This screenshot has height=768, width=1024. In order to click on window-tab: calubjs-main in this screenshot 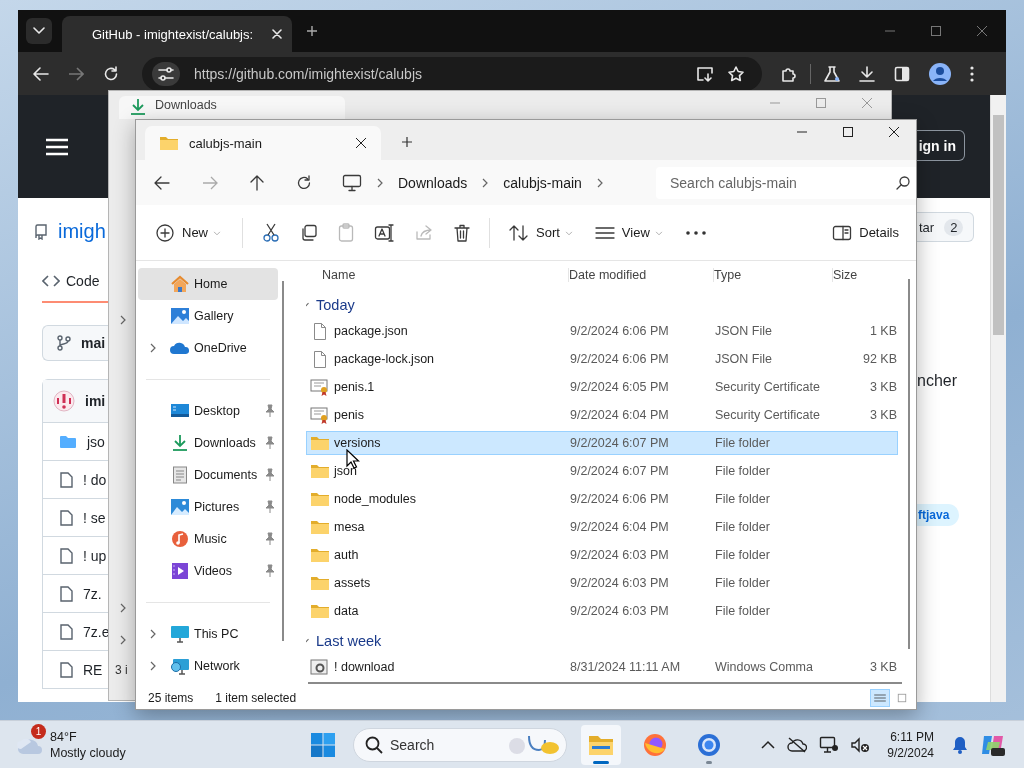, I will do `click(263, 143)`.